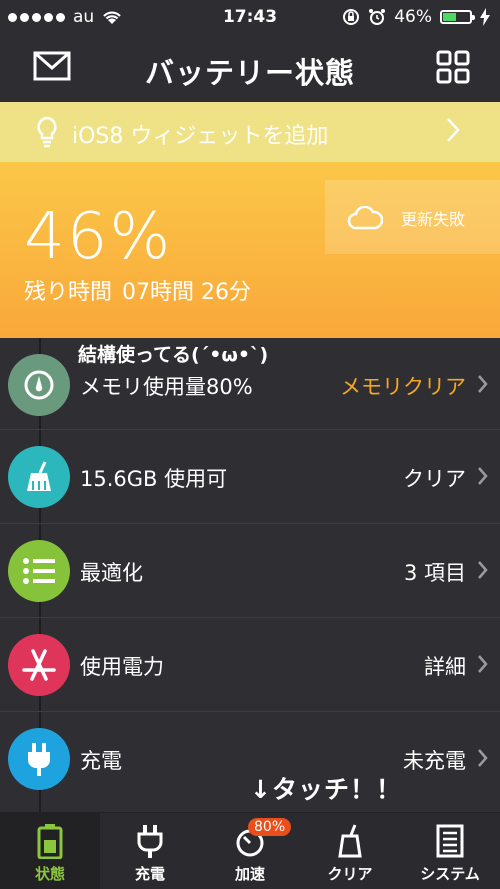 The height and width of the screenshot is (889, 500). I want to click on storage-icon-circle, so click(39, 477).